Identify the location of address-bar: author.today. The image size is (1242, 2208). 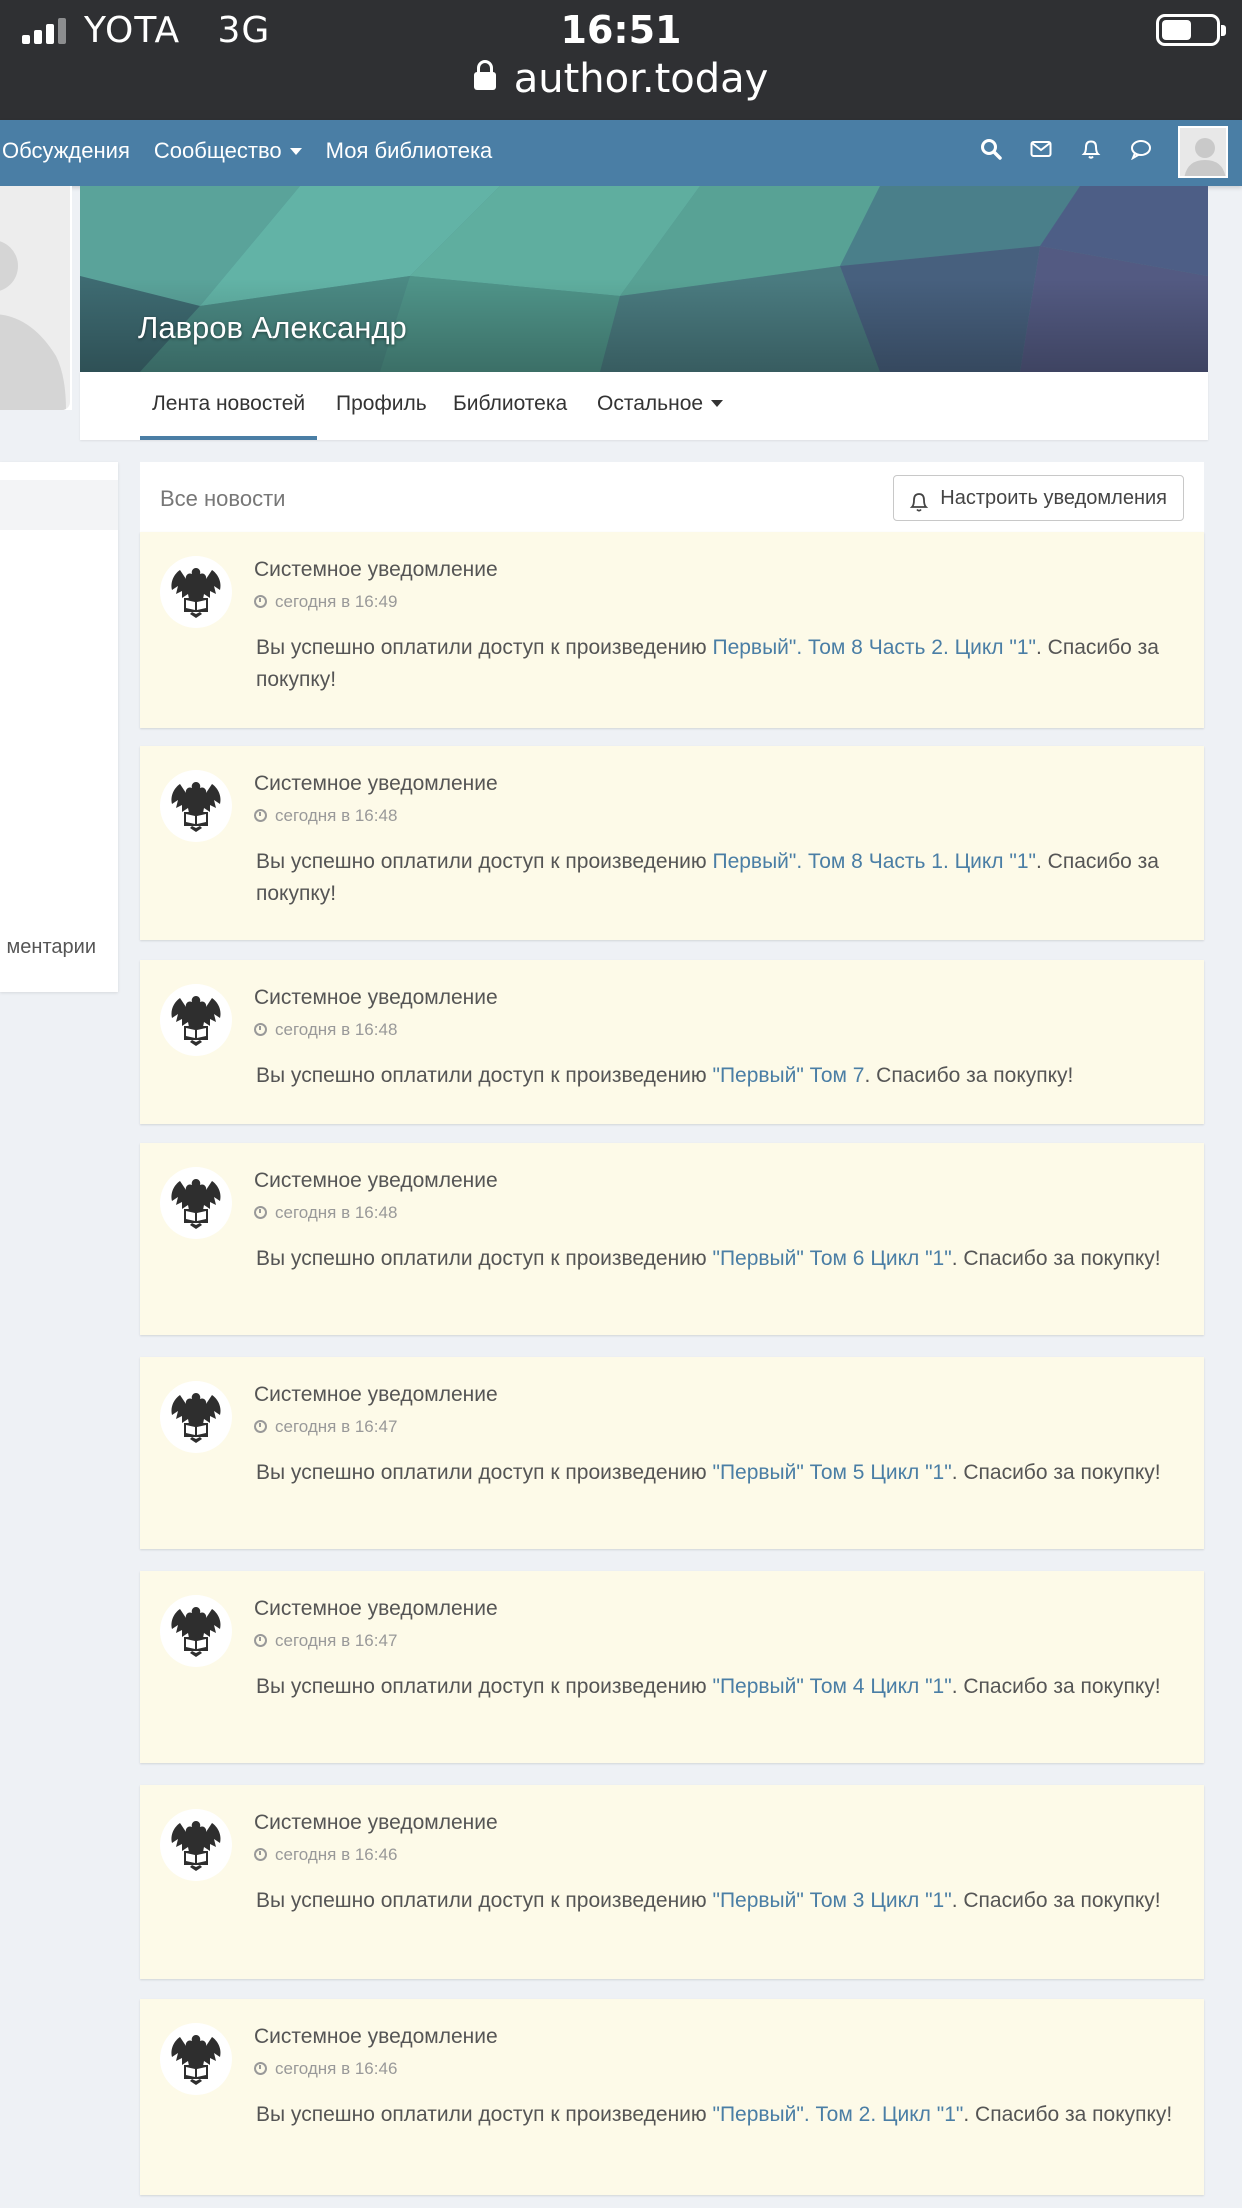
(621, 79).